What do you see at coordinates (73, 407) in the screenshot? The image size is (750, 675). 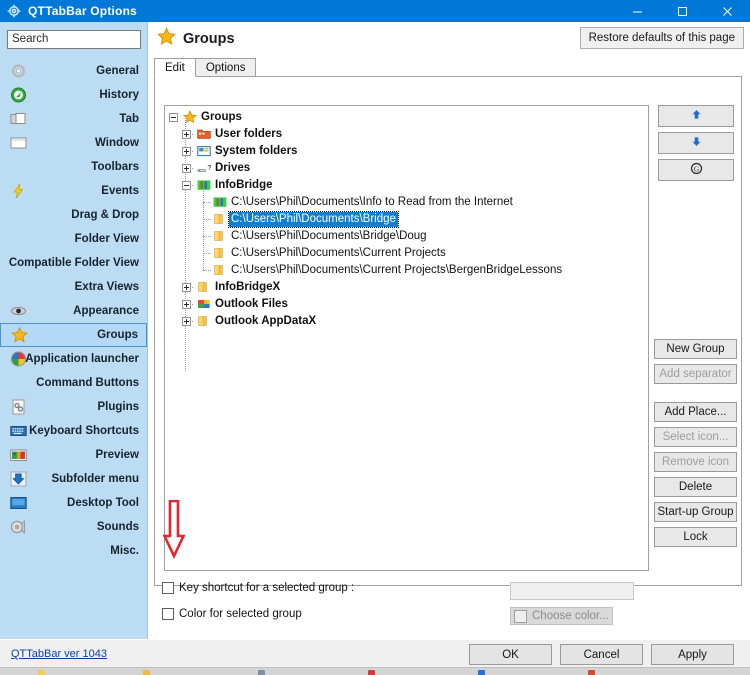 I see `sidebar-item-plugins: Plugins` at bounding box center [73, 407].